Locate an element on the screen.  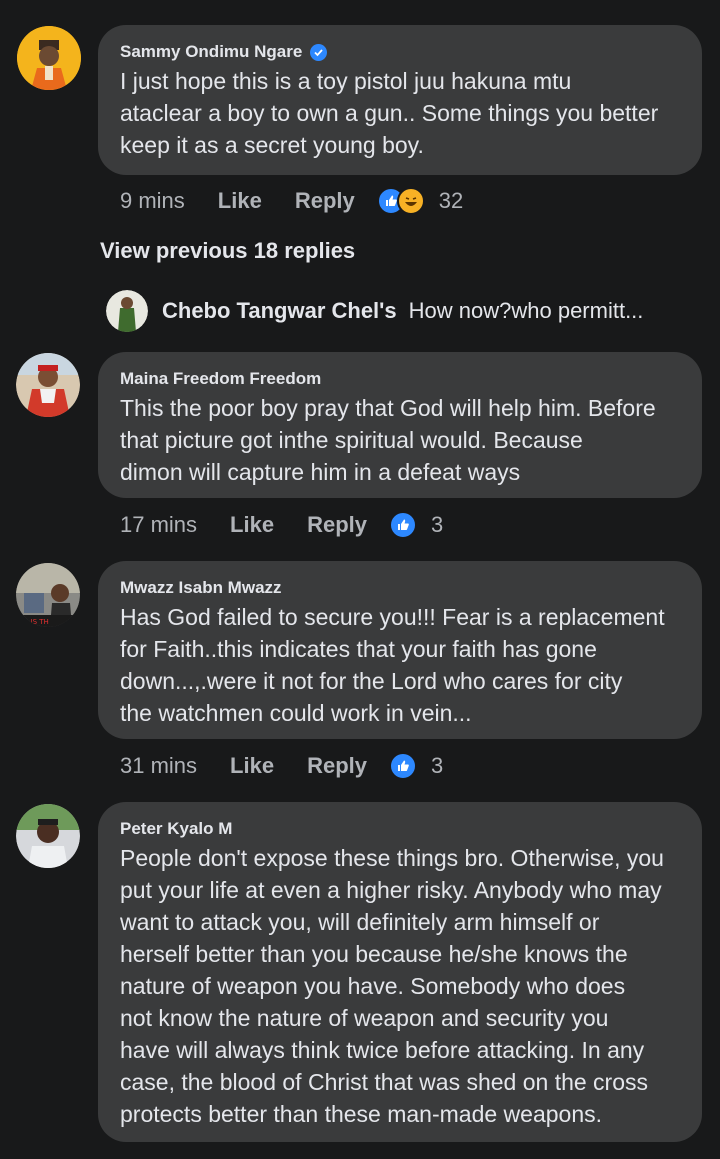
comment-timestamp: 9 mins is located at coordinates (152, 201).